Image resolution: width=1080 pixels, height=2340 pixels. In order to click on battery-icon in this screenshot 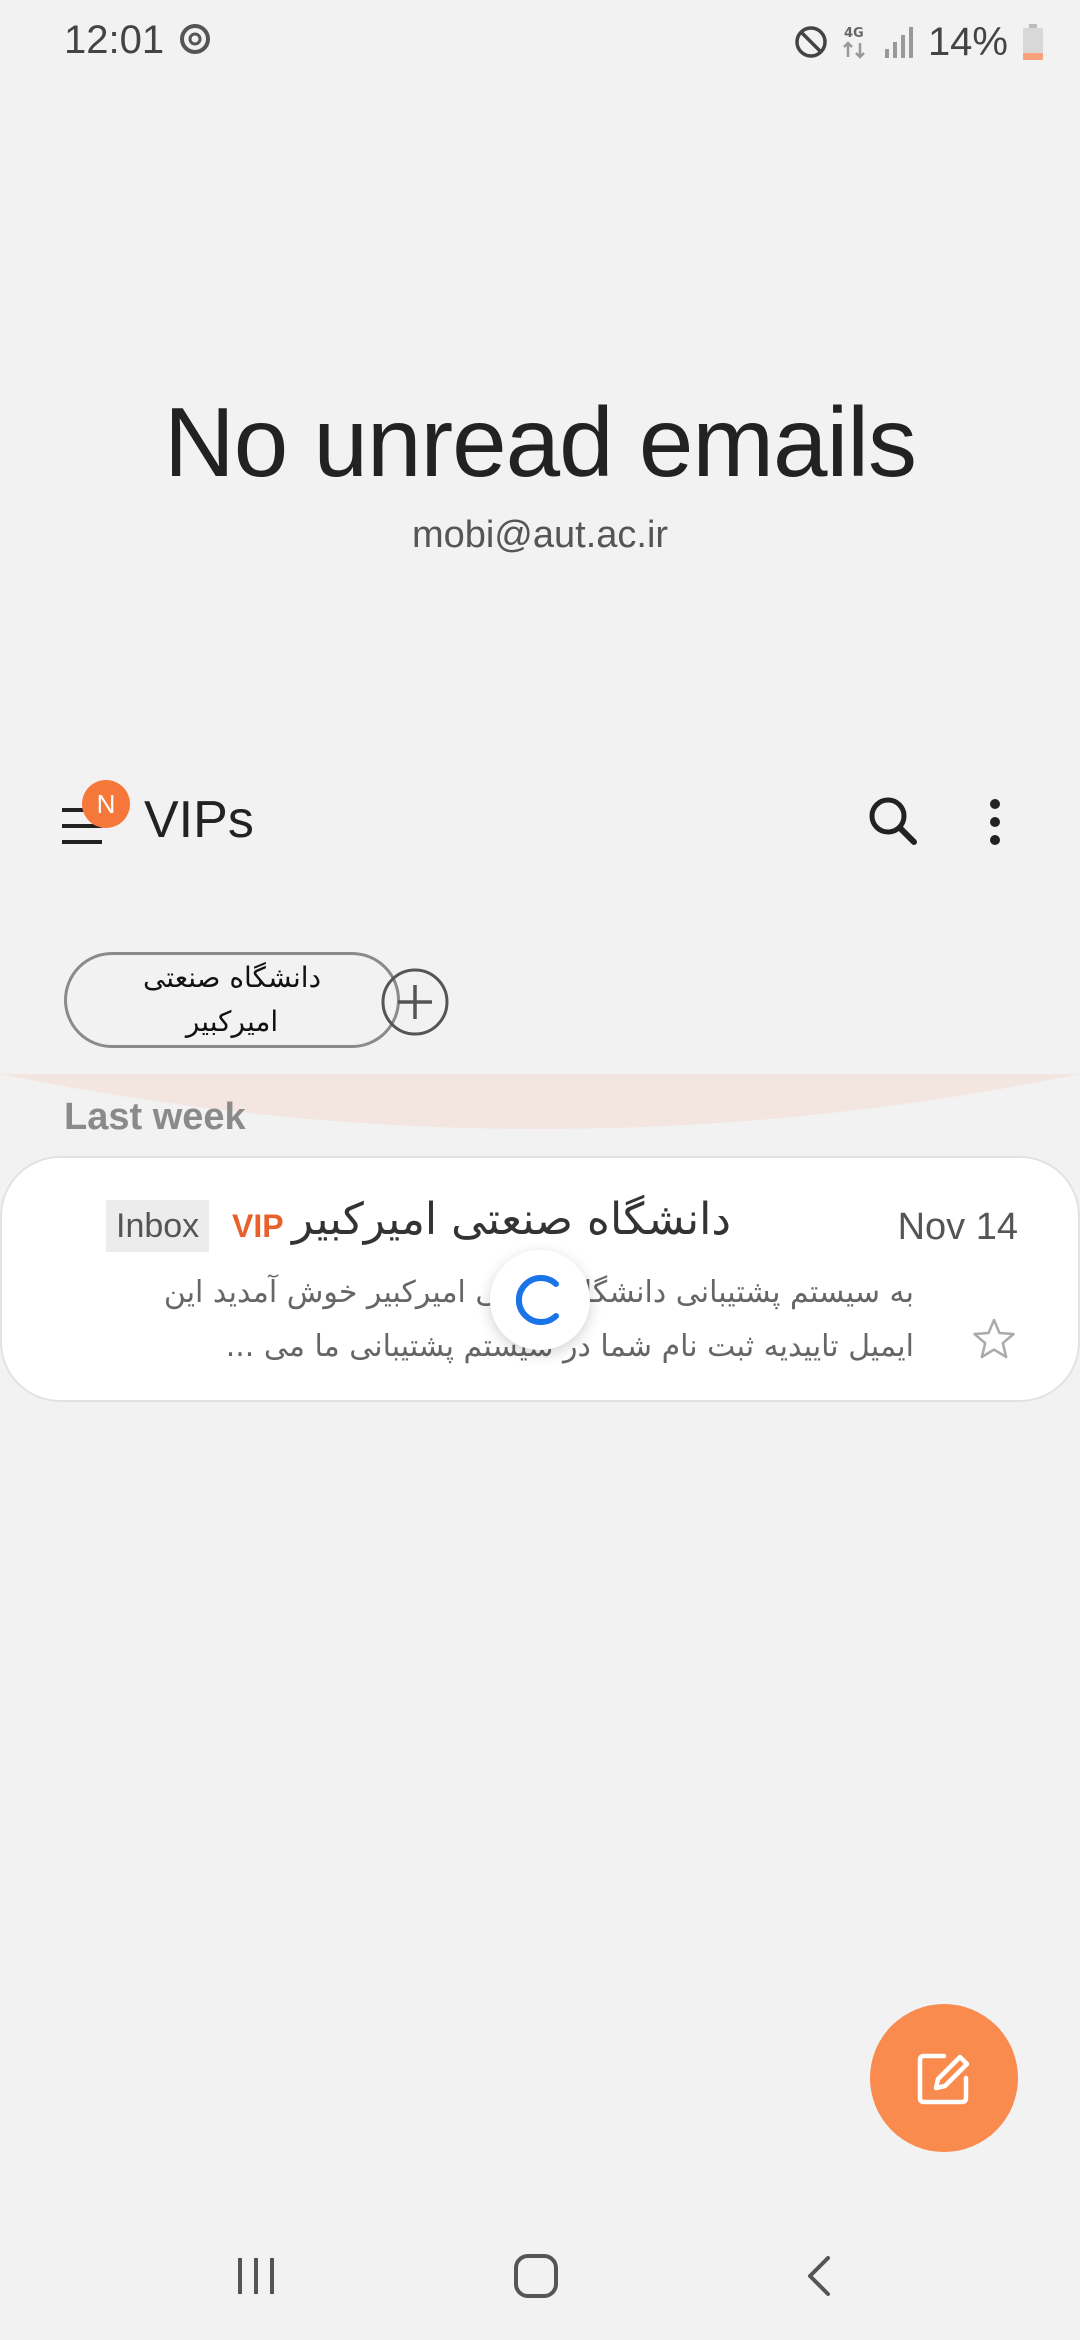, I will do `click(1033, 42)`.